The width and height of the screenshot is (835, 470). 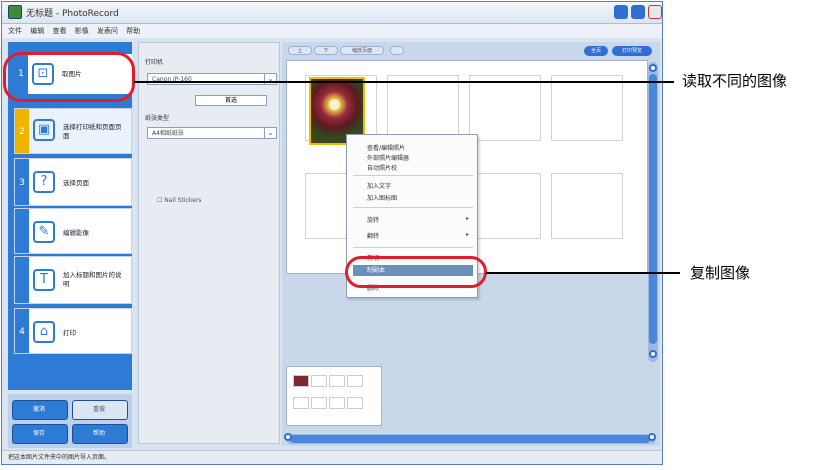 I want to click on close-button, so click(x=655, y=12).